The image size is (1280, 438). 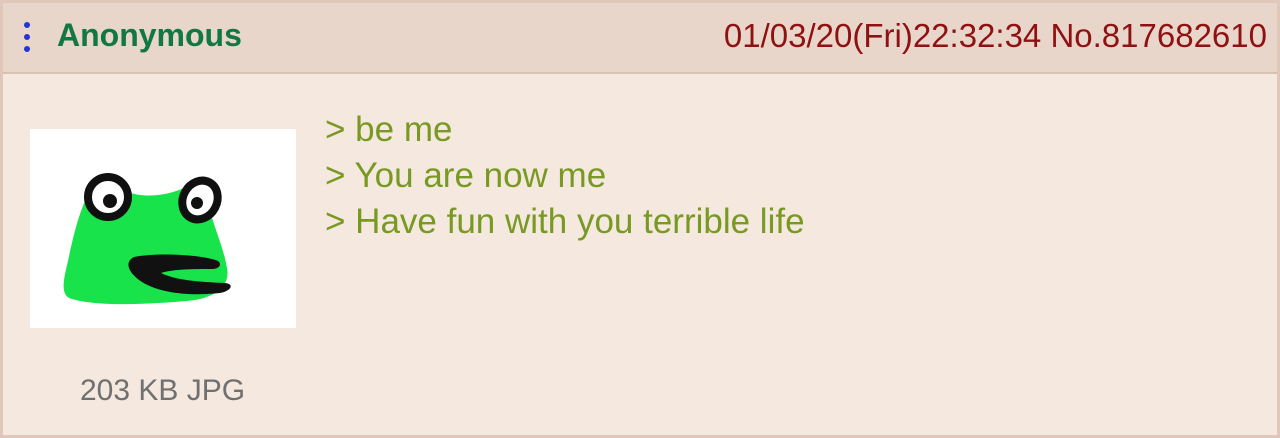 I want to click on greentext-line: > You are now me, so click(x=466, y=175).